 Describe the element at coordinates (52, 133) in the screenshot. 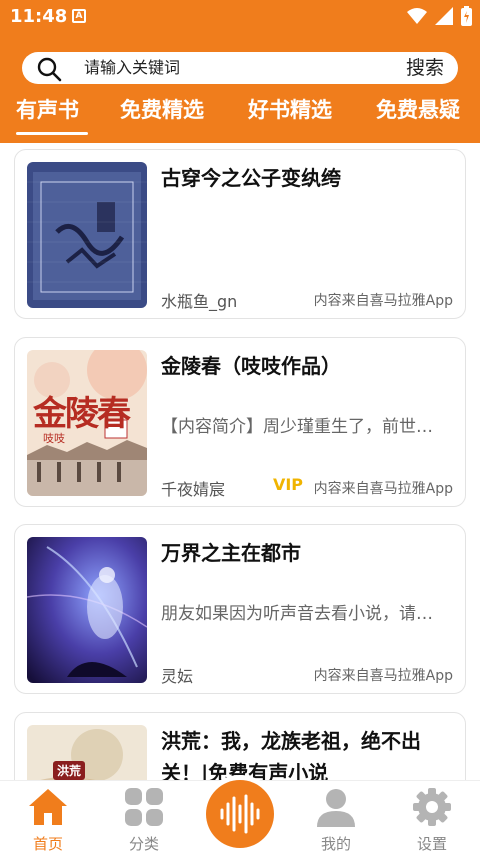

I see `active-tab-indicator` at that location.